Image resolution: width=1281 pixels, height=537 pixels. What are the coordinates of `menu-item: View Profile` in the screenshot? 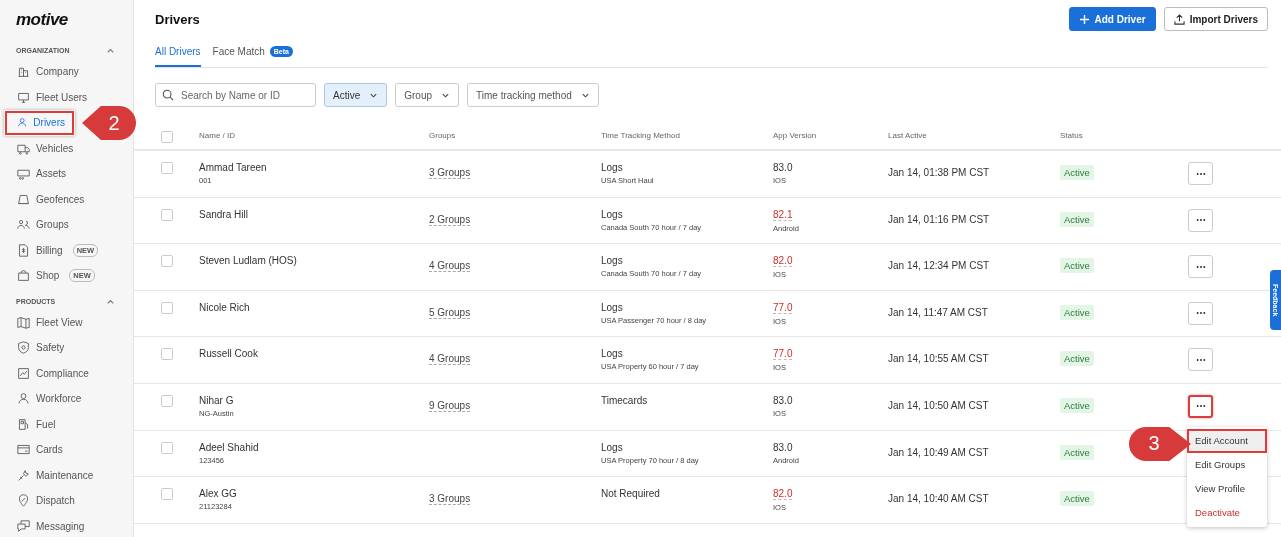 It's located at (1227, 488).